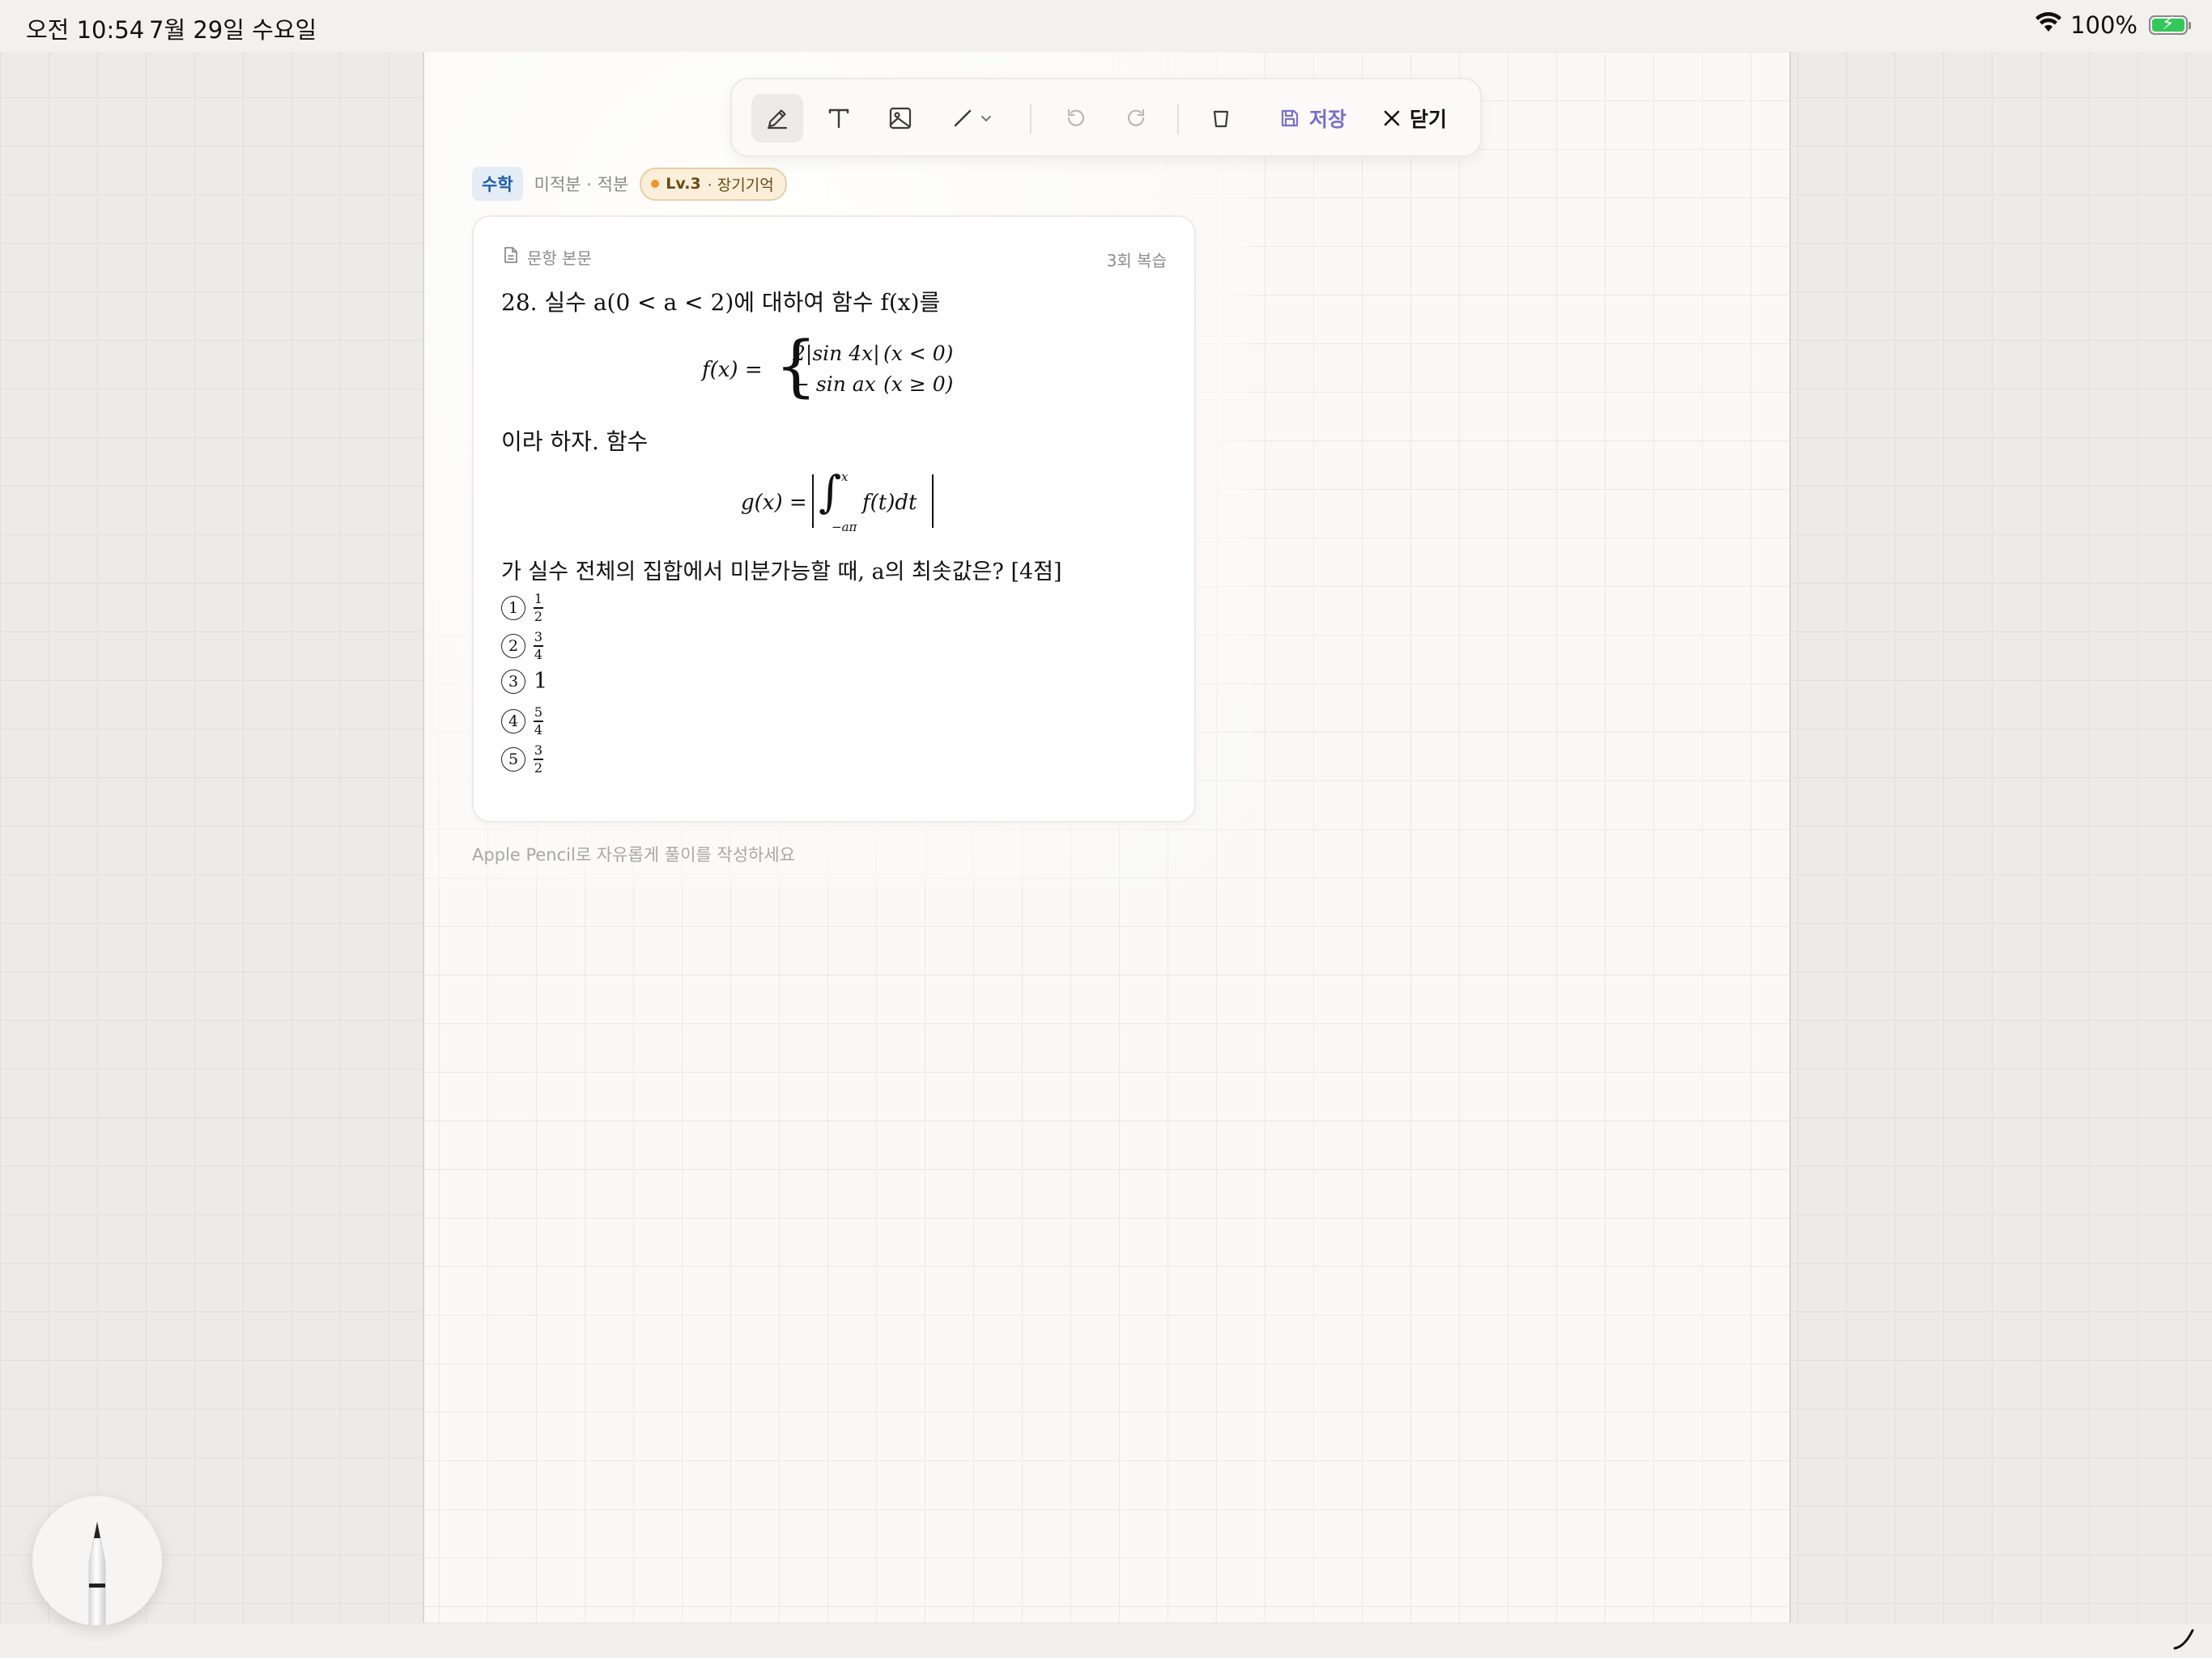  I want to click on question-end: 가 실수 전체의 집합에서 미분가능할 때, a의 최솟값은? [4점], so click(782, 572).